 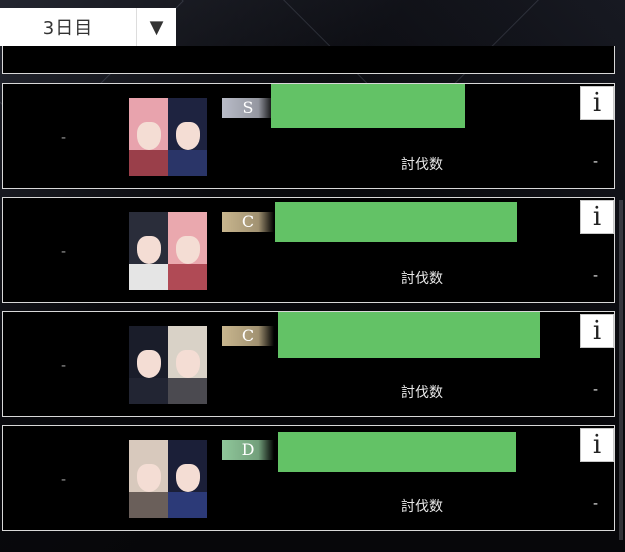 What do you see at coordinates (156, 27) in the screenshot?
I see `chevron-down-icon: ▼` at bounding box center [156, 27].